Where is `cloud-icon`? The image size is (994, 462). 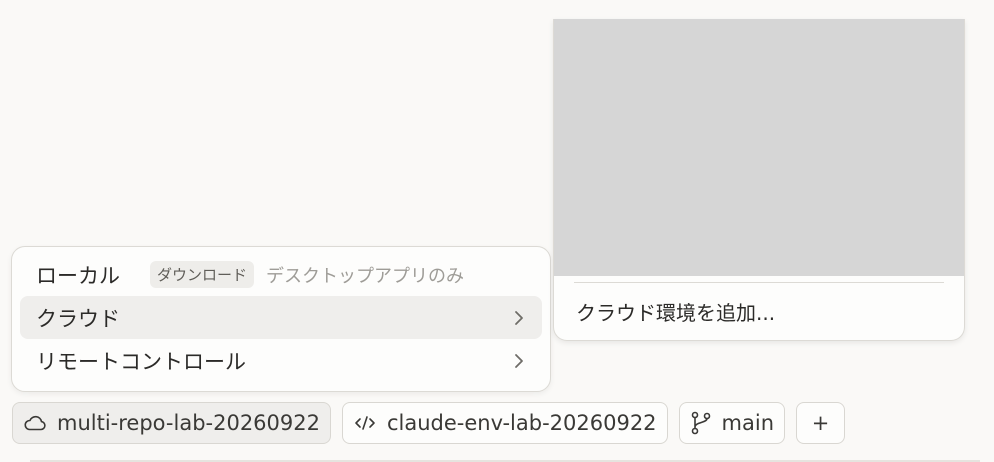
cloud-icon is located at coordinates (35, 423).